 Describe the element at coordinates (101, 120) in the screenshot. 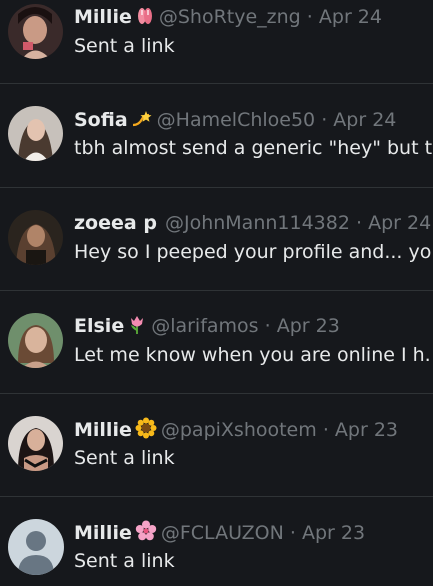

I see `sender-name: Sofia` at that location.